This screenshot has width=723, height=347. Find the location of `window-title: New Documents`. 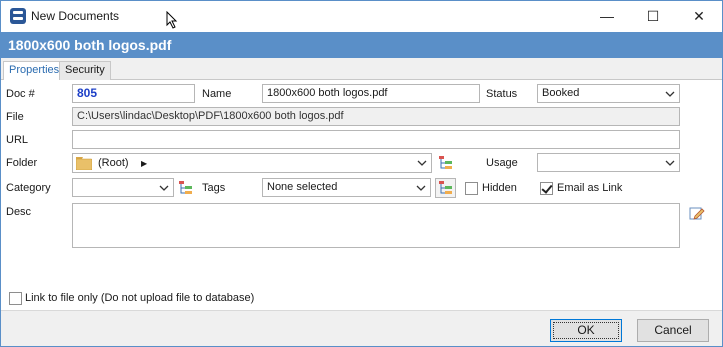

window-title: New Documents is located at coordinates (75, 16).